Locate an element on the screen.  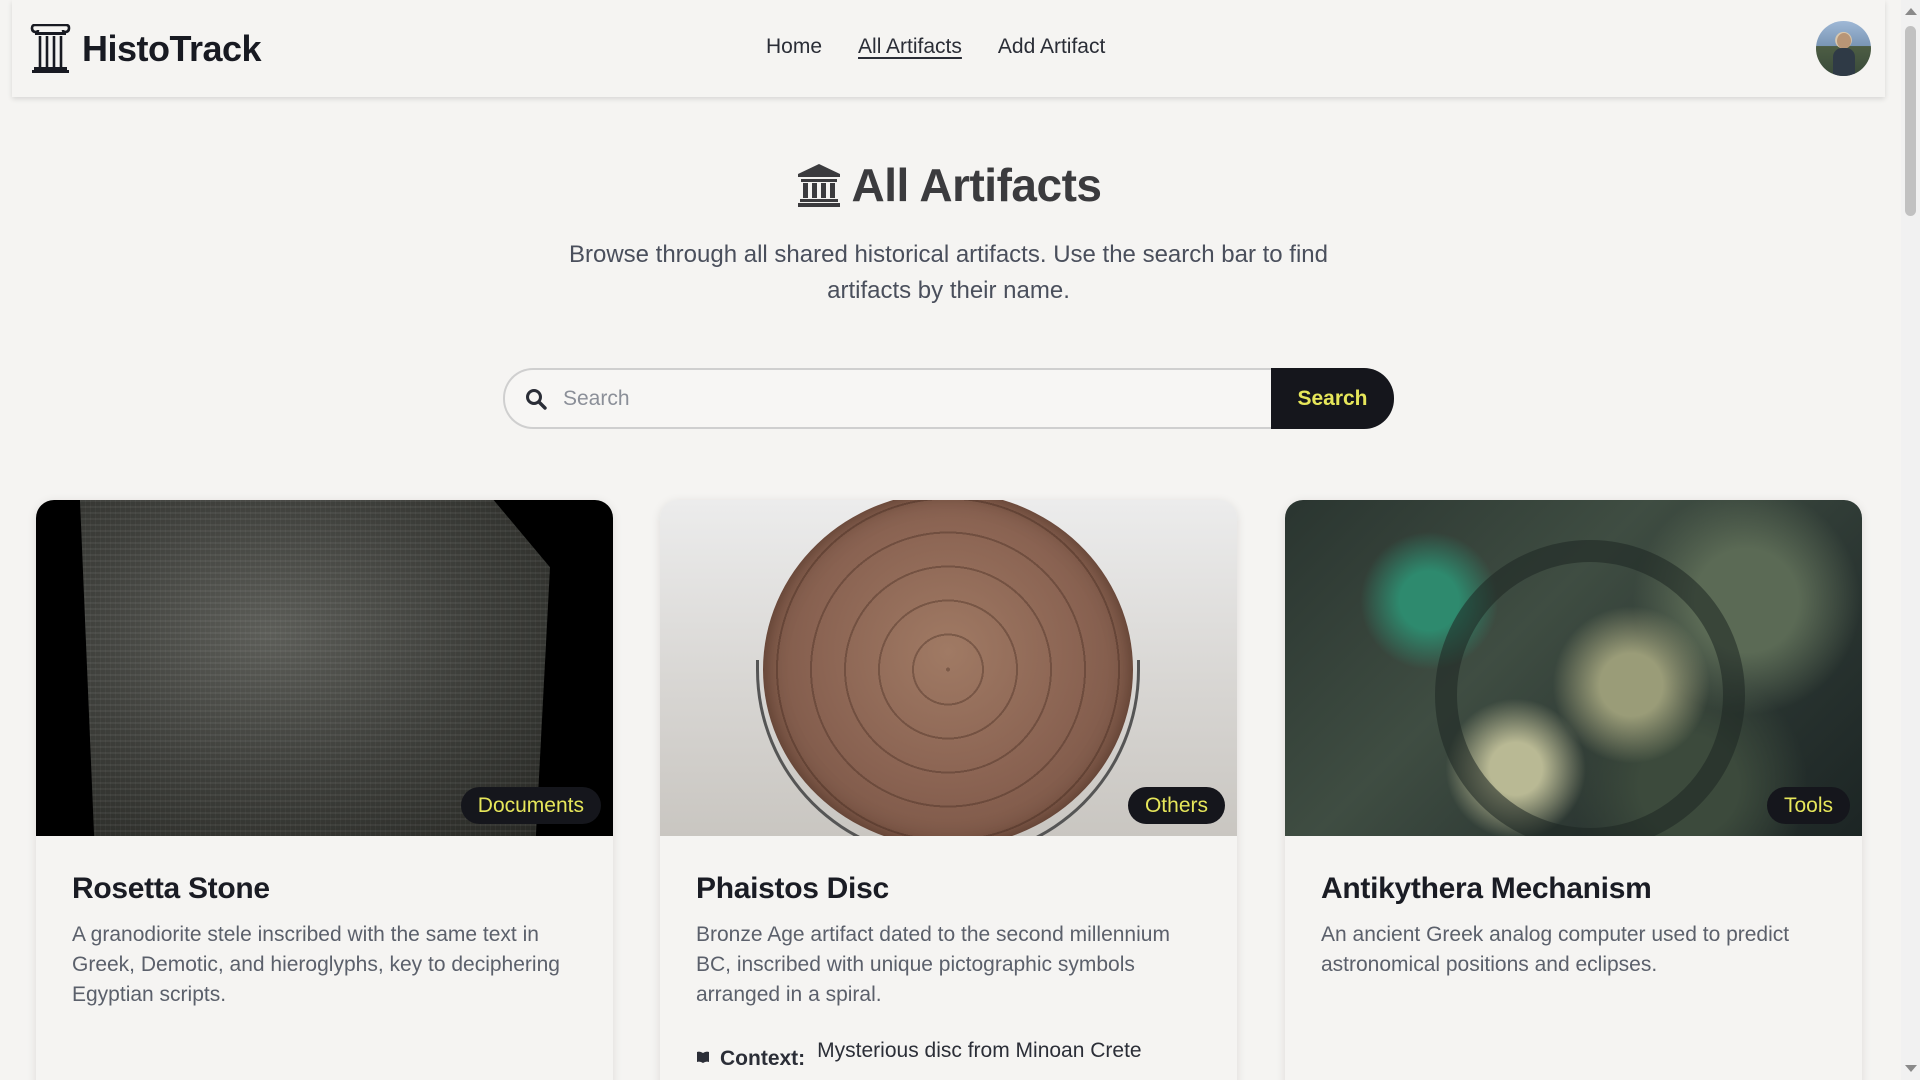
search-field is located at coordinates (887, 398).